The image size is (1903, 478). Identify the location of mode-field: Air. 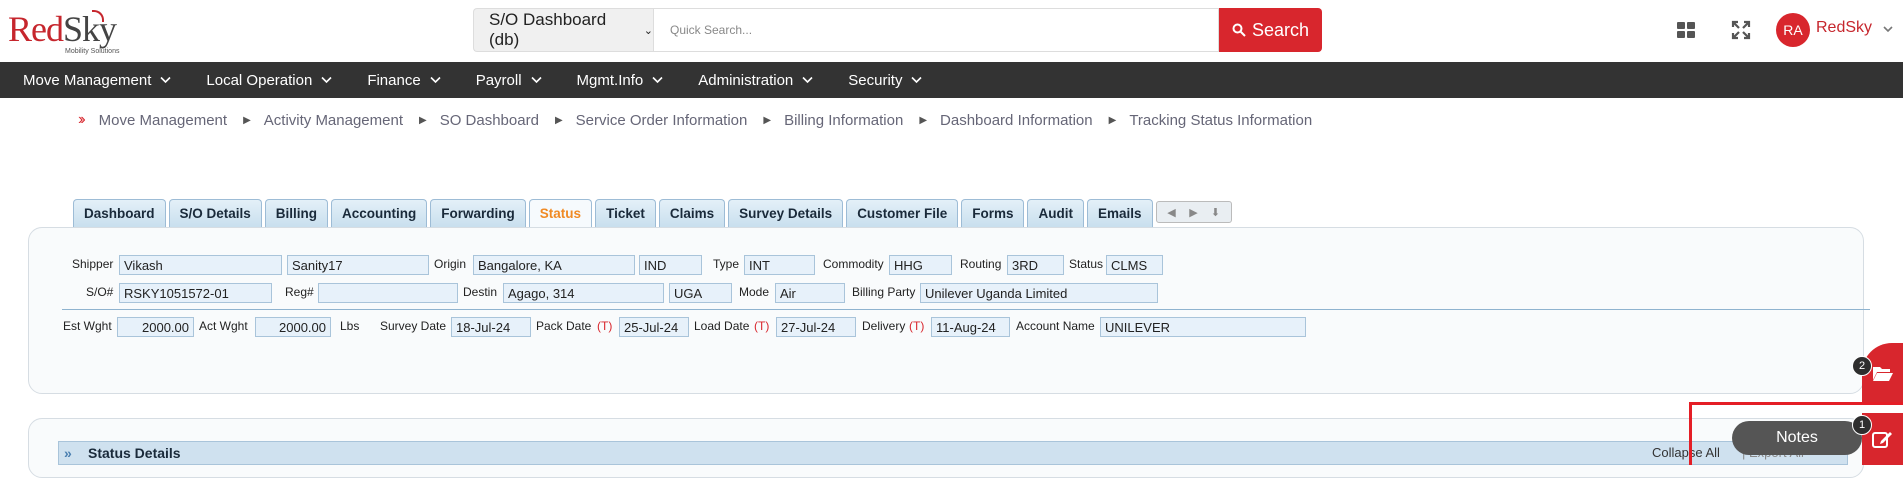
(810, 293).